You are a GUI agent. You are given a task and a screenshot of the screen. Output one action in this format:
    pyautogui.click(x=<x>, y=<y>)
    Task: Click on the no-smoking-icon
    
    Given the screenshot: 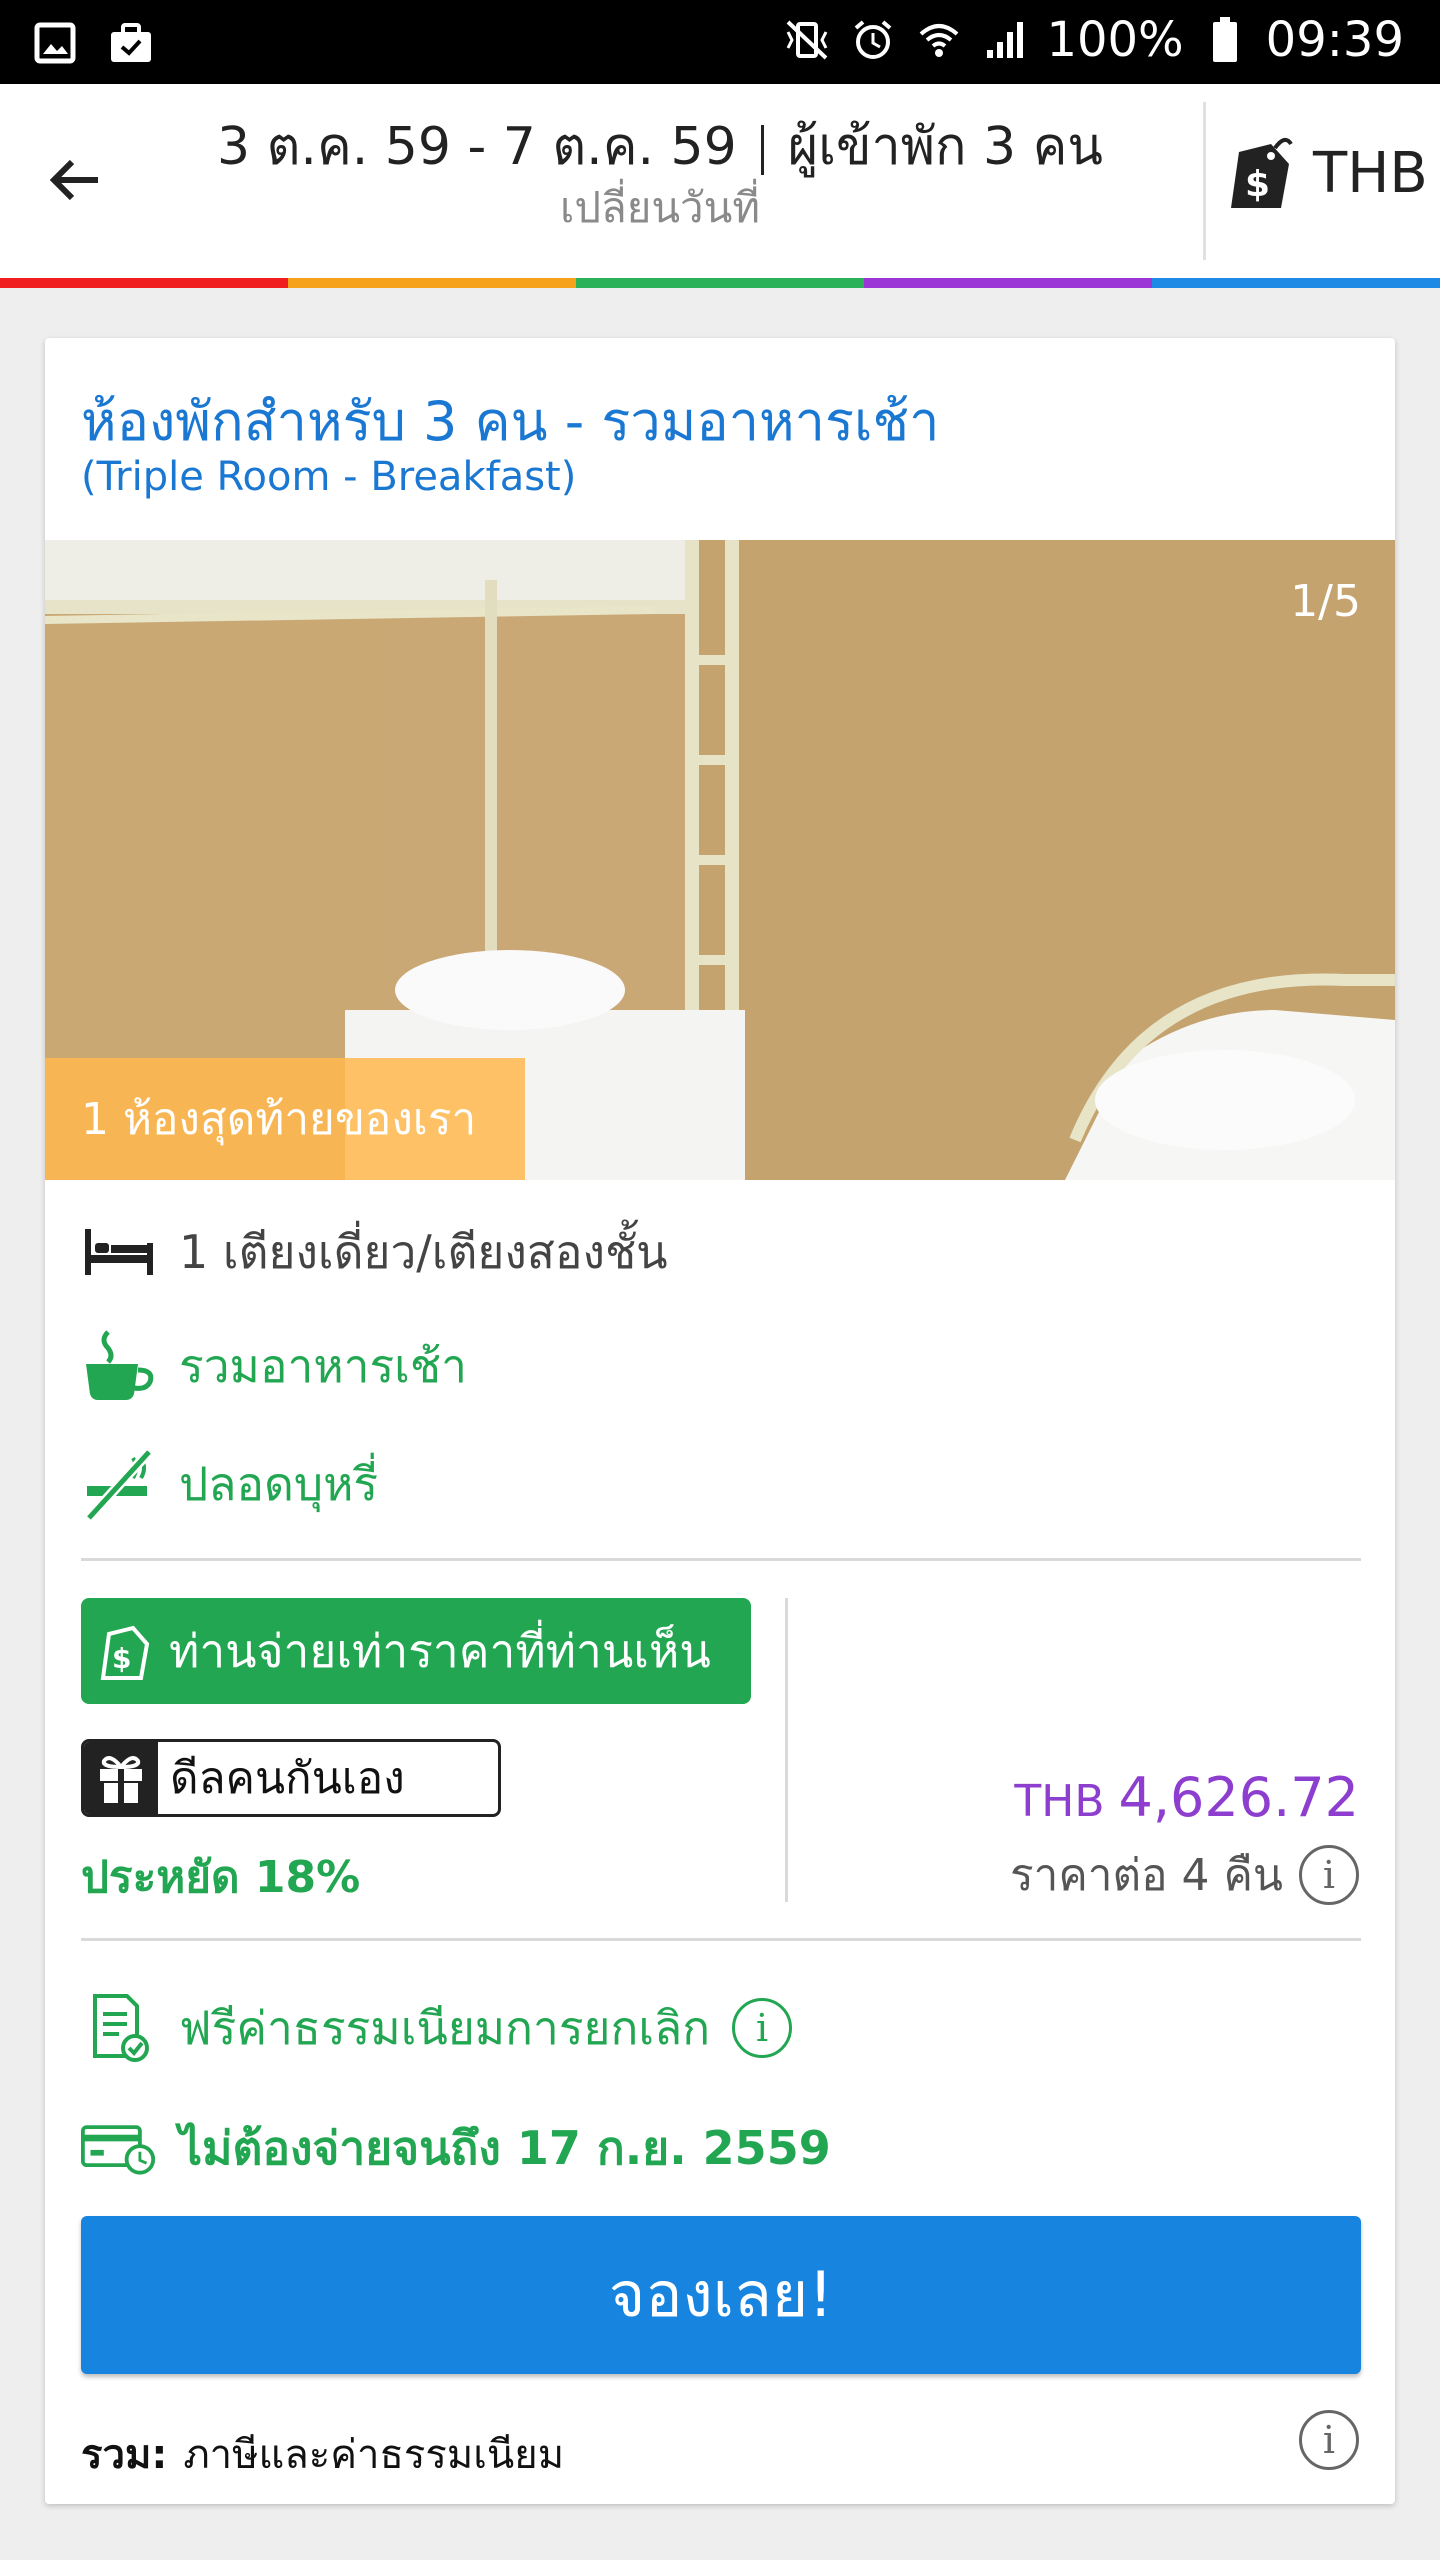 What is the action you would take?
    pyautogui.click(x=119, y=1484)
    